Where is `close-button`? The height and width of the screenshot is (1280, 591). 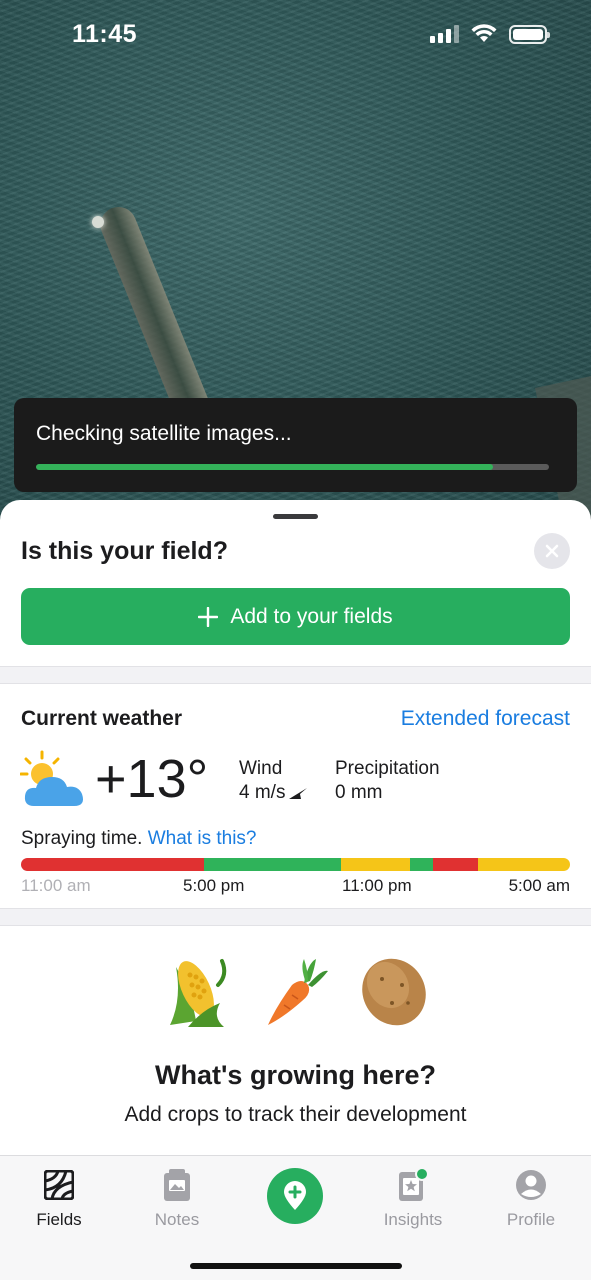
close-button is located at coordinates (552, 551).